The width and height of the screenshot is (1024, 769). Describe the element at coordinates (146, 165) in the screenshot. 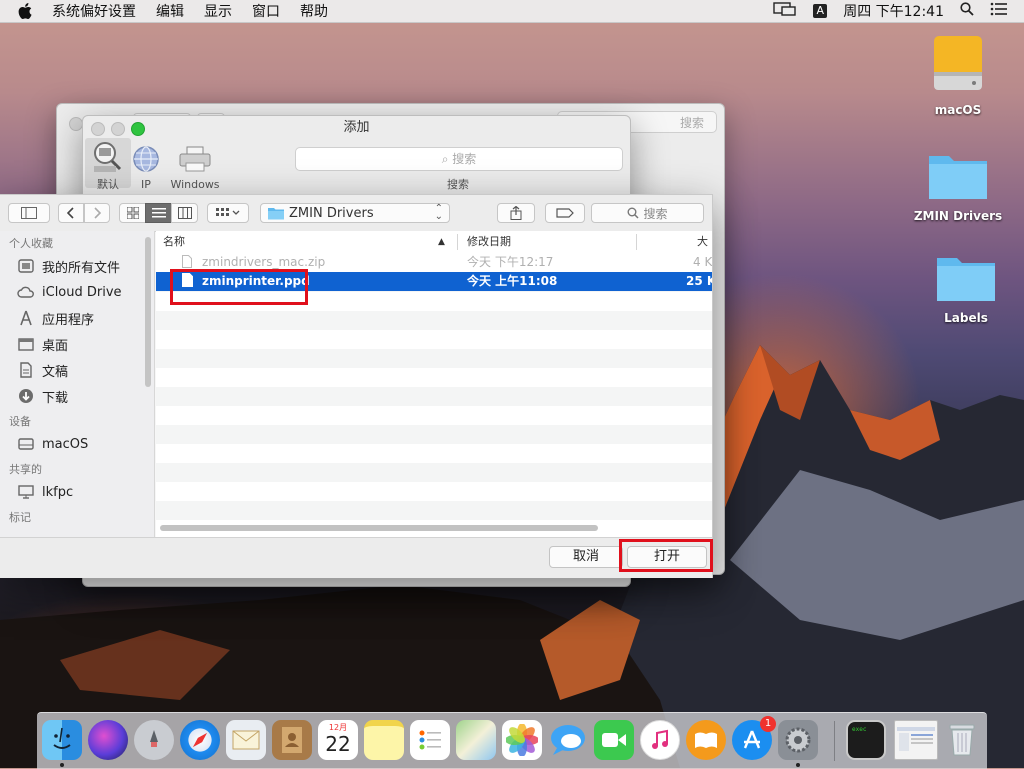

I see `toolbar-ip: IP` at that location.